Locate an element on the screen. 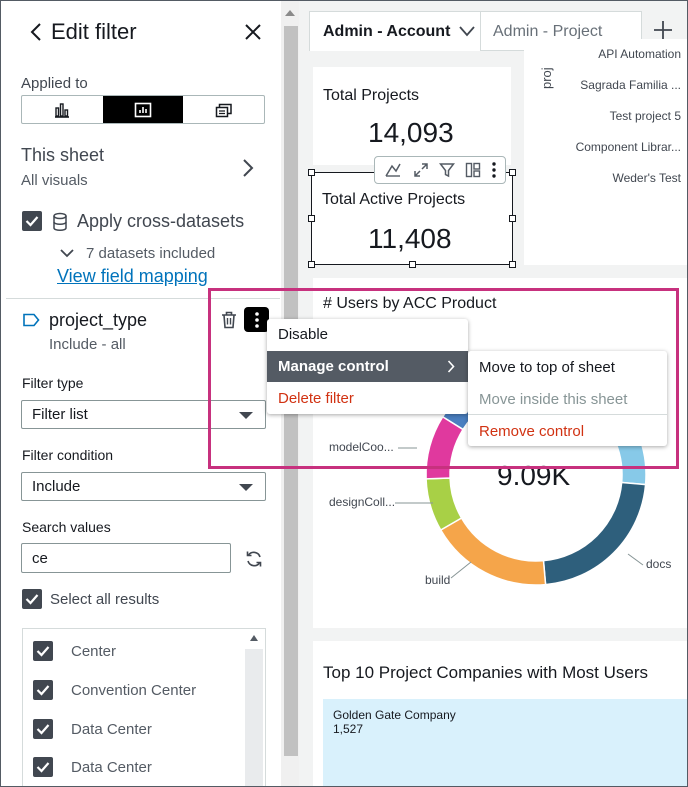 This screenshot has height=787, width=688. menu-item-remove-control: Remove control is located at coordinates (567, 431).